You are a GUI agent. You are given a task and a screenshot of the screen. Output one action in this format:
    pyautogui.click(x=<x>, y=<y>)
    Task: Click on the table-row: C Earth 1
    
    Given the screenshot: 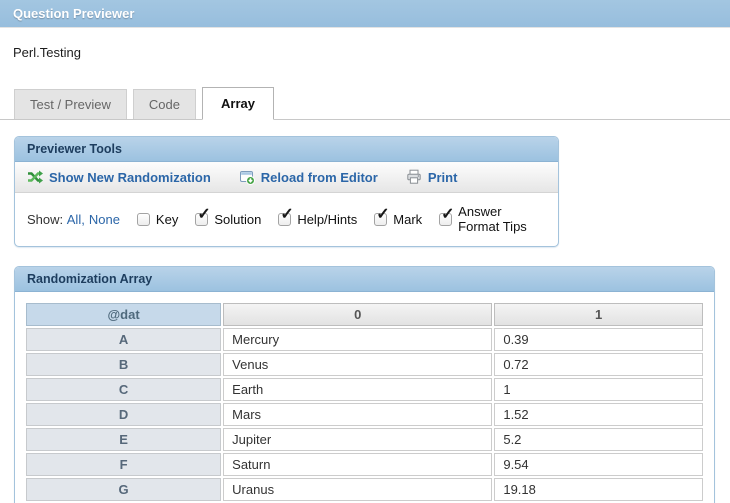 What is the action you would take?
    pyautogui.click(x=364, y=389)
    